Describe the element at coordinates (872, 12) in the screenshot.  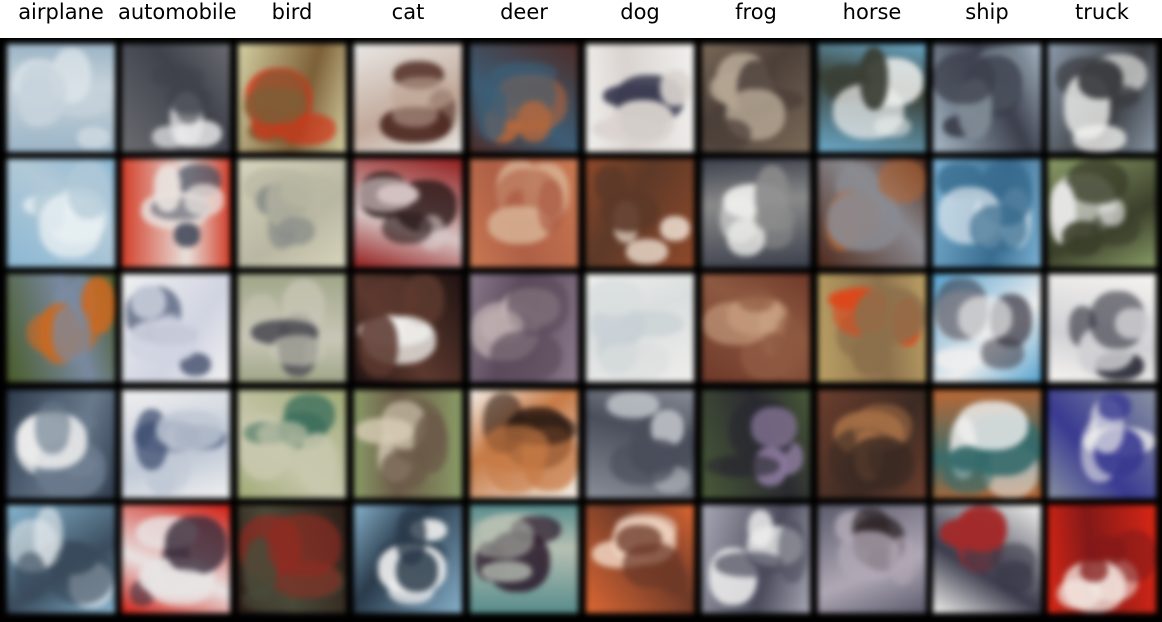
I see `column-label-horse: horse` at that location.